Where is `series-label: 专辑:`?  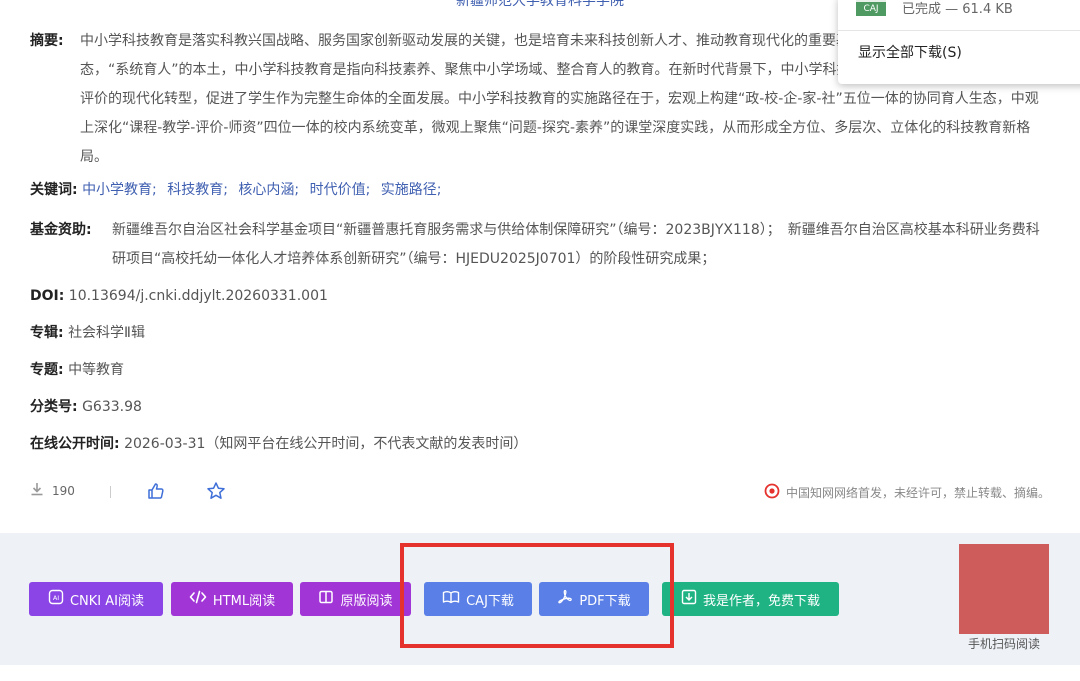
series-label: 专辑: is located at coordinates (47, 333).